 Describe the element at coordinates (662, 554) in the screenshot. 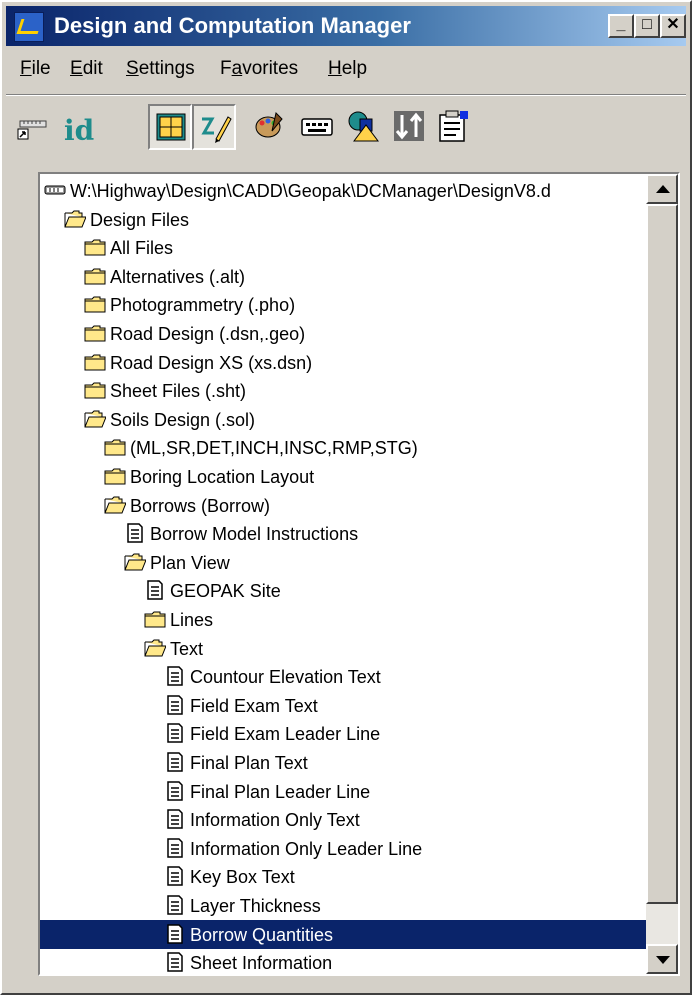

I see `scroll-thumb` at that location.